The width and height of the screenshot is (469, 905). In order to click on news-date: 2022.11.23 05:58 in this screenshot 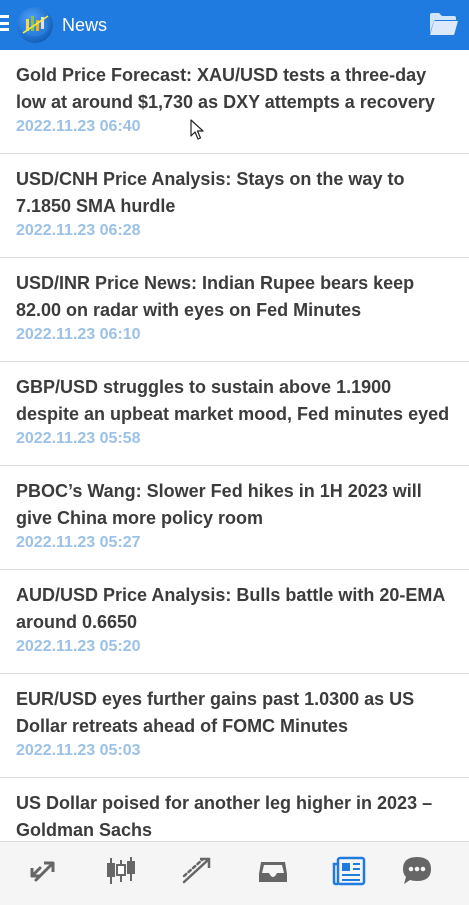, I will do `click(78, 438)`.